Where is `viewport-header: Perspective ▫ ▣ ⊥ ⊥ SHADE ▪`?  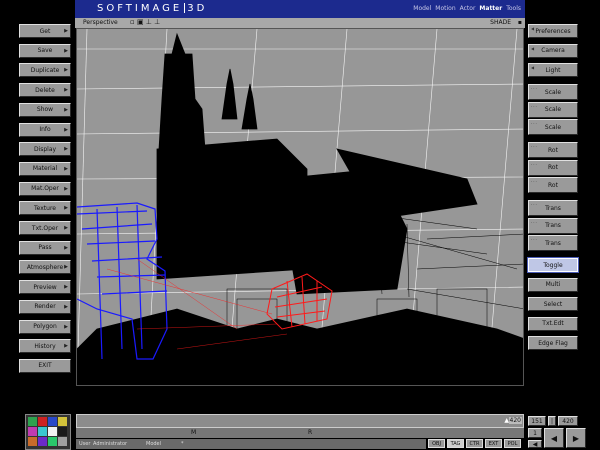 viewport-header: Perspective ▫ ▣ ⊥ ⊥ SHADE ▪ is located at coordinates (300, 23).